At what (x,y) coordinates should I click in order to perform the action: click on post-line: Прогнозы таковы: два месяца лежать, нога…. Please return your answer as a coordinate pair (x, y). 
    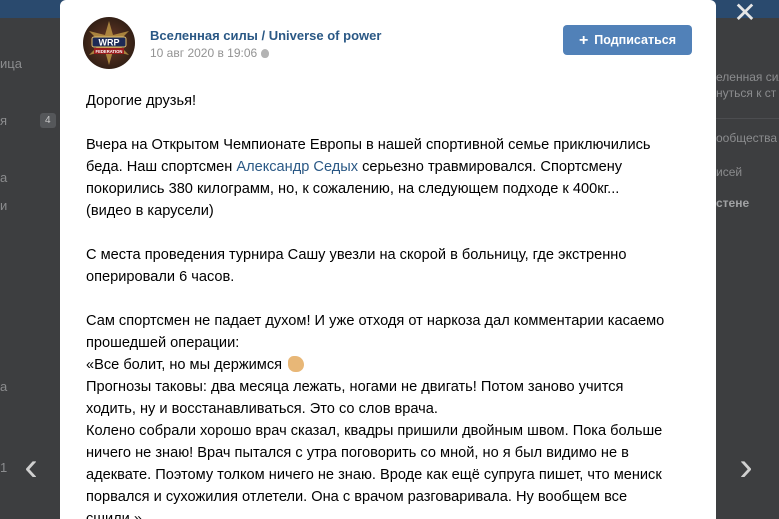
    Looking at the image, I should click on (355, 387).